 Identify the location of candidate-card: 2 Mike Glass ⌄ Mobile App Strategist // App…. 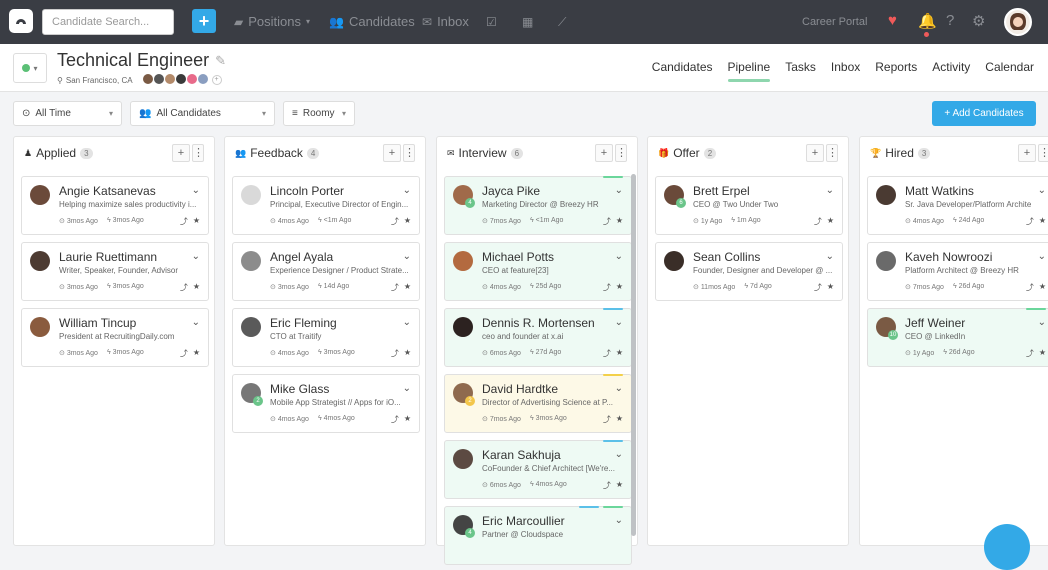
(326, 403).